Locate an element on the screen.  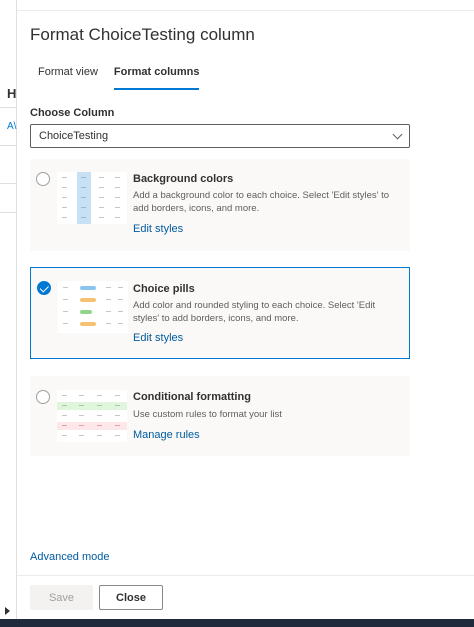
background-colors-preview is located at coordinates (92, 198).